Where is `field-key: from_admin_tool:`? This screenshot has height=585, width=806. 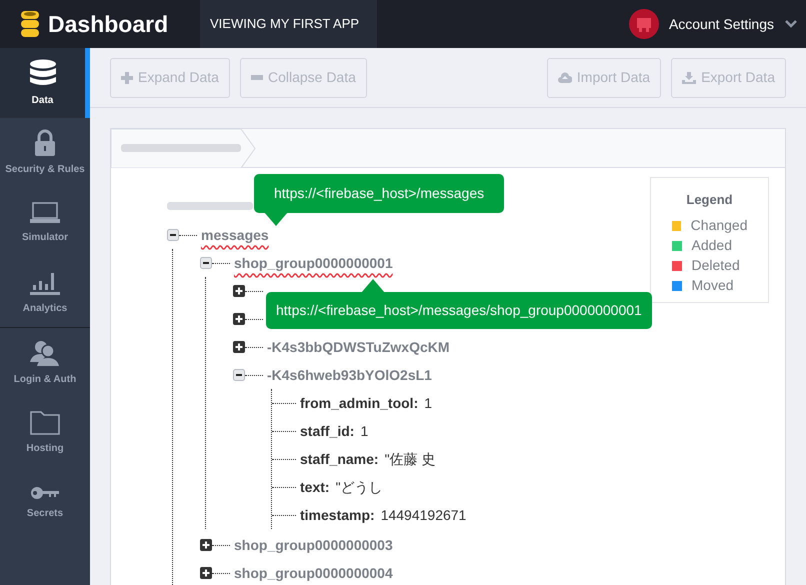
field-key: from_admin_tool: is located at coordinates (359, 403).